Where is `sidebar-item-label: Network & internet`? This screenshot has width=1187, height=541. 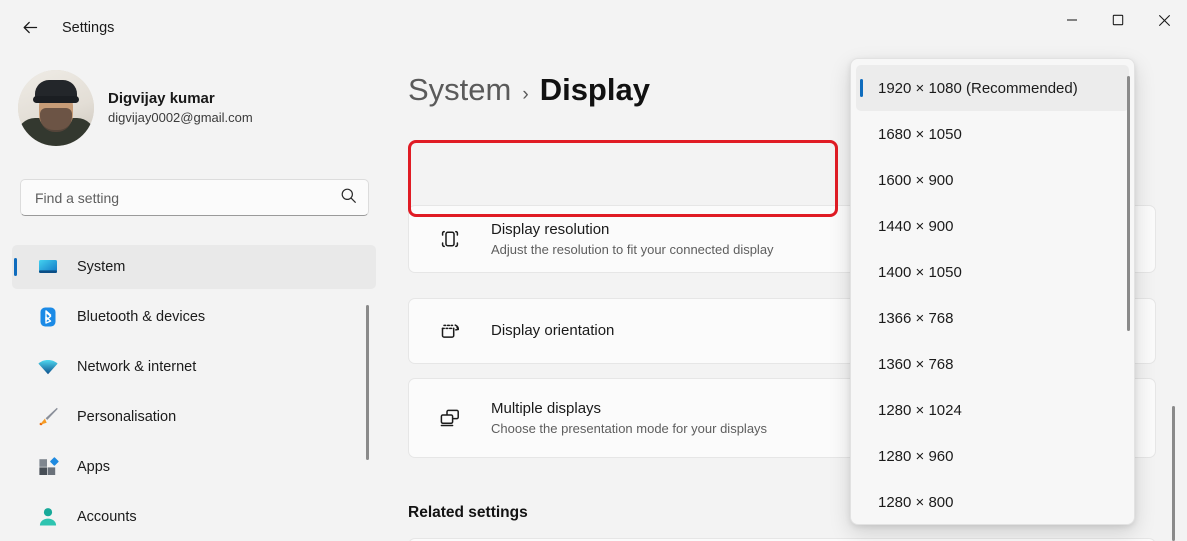 sidebar-item-label: Network & internet is located at coordinates (137, 367).